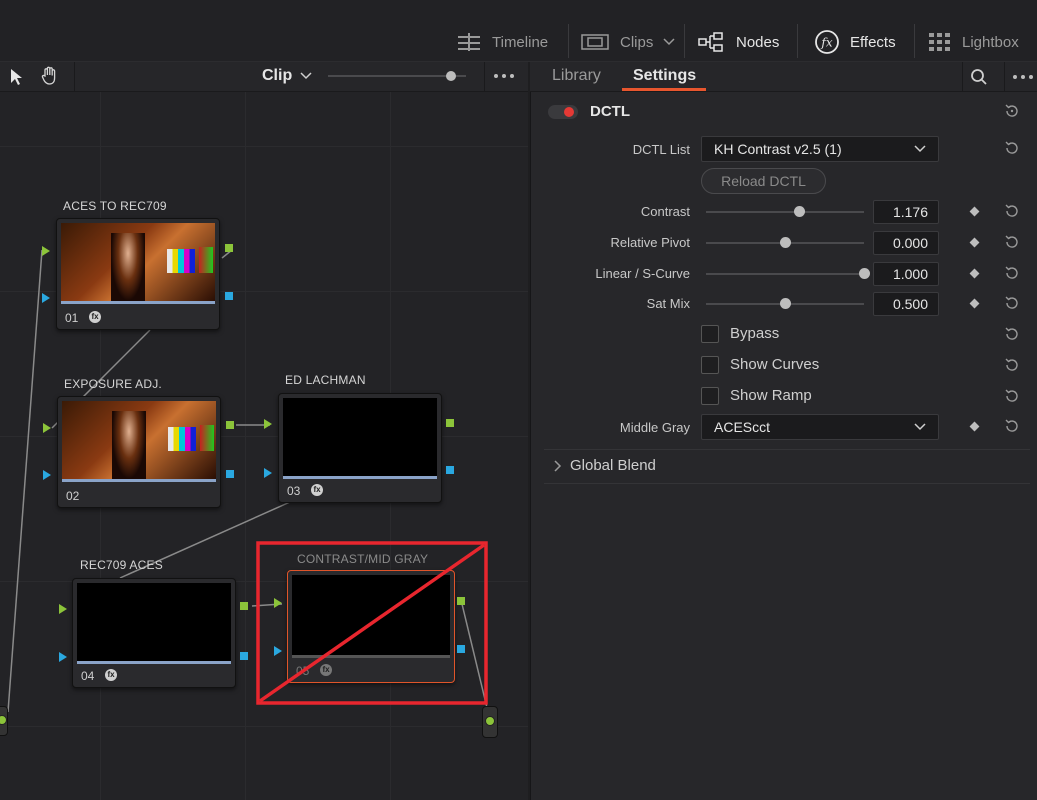  What do you see at coordinates (154, 633) in the screenshot?
I see `node-04: 04 fx` at bounding box center [154, 633].